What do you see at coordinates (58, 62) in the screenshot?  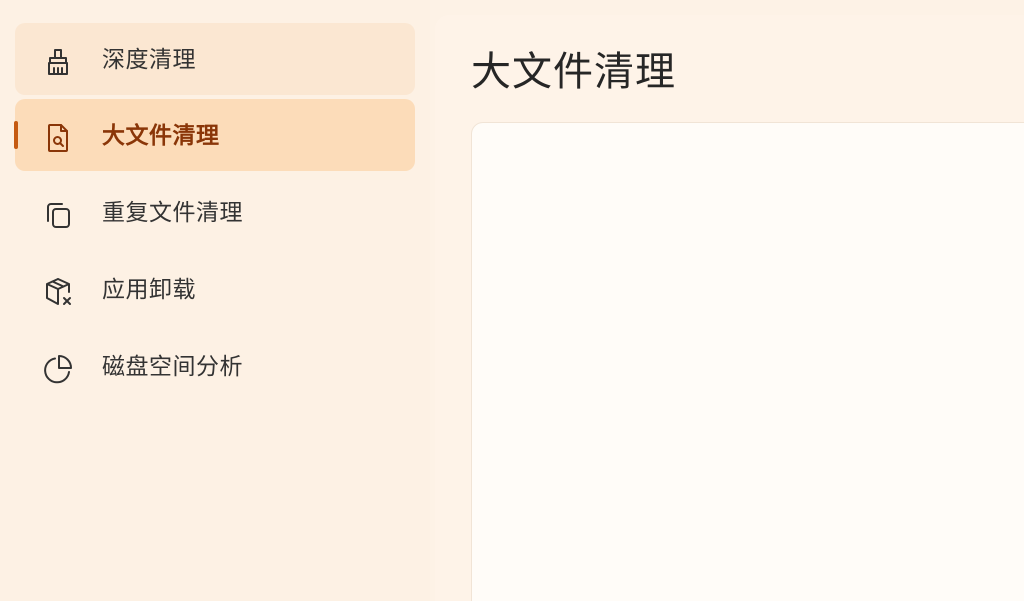 I see `broom-icon` at bounding box center [58, 62].